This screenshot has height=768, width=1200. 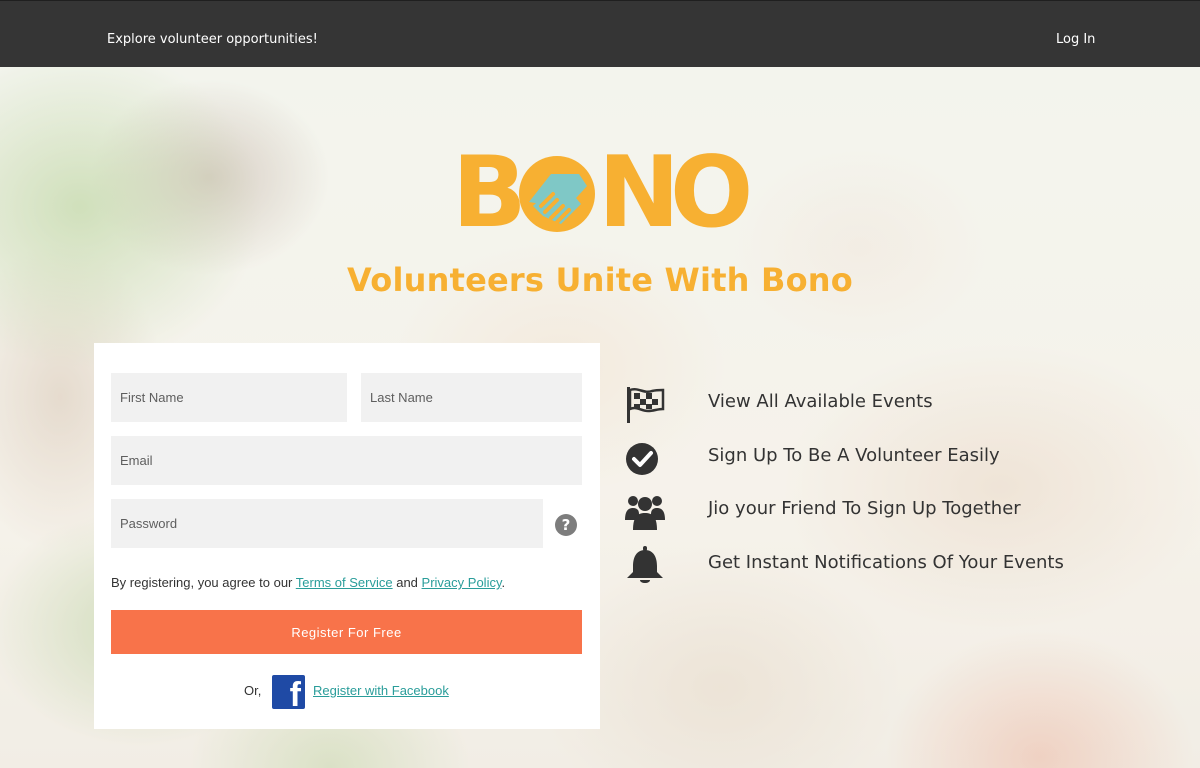 What do you see at coordinates (381, 690) in the screenshot?
I see `register-with-facebook-link: Register with Facebook` at bounding box center [381, 690].